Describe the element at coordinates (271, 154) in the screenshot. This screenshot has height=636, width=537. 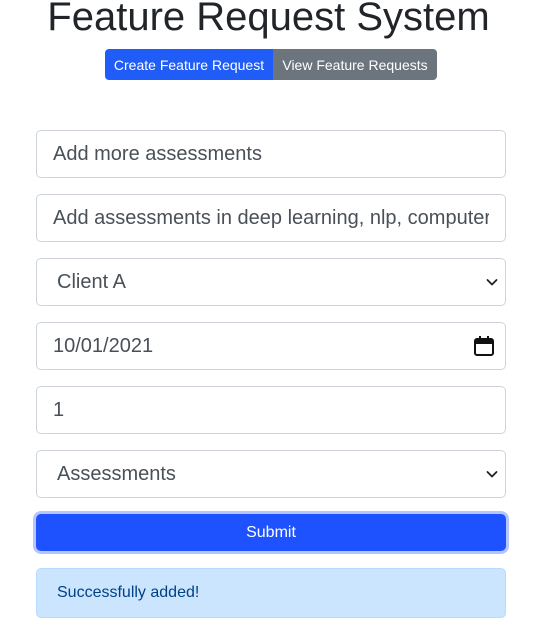
I see `title-input: Add more assessments` at that location.